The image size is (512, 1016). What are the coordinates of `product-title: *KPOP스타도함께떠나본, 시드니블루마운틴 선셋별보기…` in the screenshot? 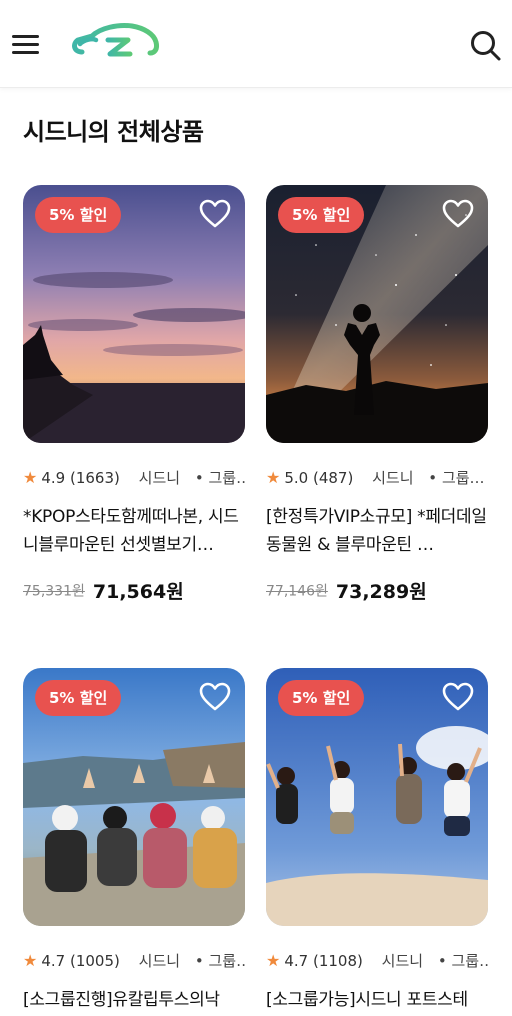 It's located at (134, 531).